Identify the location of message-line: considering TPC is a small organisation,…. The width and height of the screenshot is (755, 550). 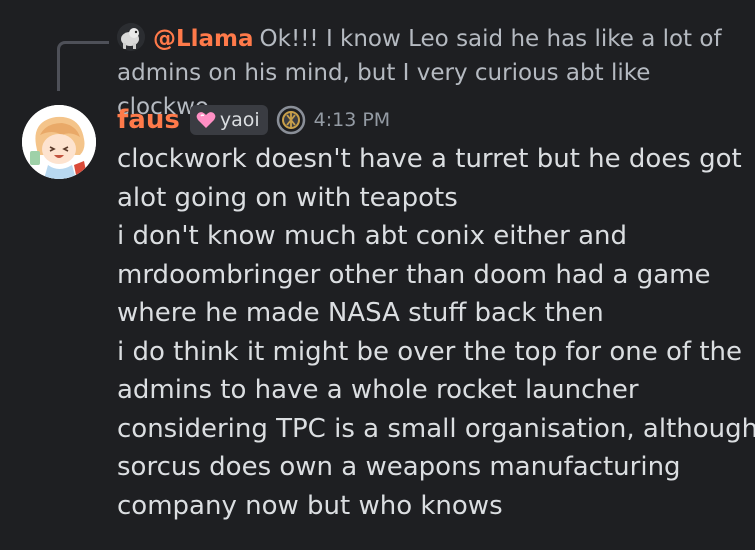
(436, 428).